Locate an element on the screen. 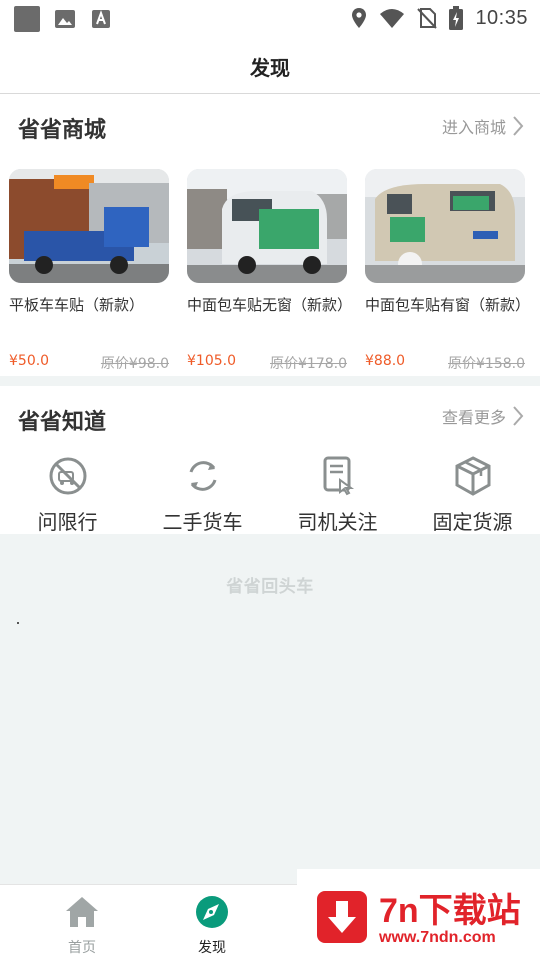 The image size is (540, 960). badge-url: www.7ndn.com is located at coordinates (437, 937).